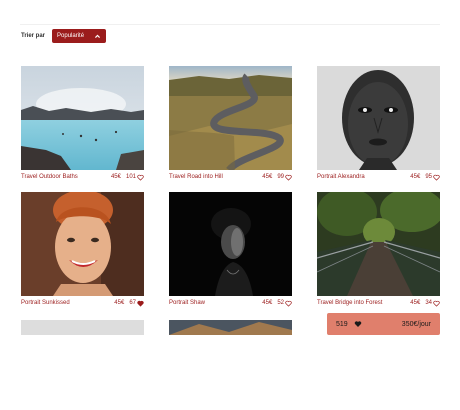 The image size is (460, 410). Describe the element at coordinates (132, 303) in the screenshot. I see `like-count: 67` at that location.